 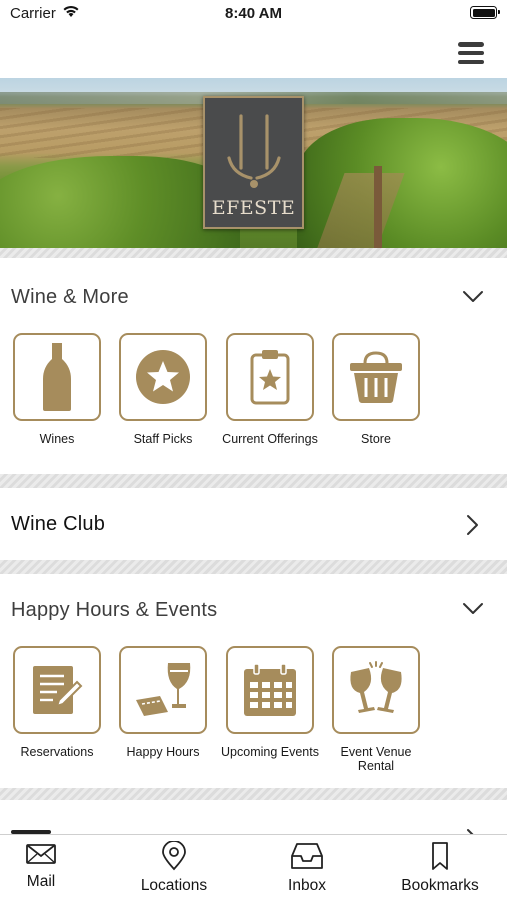 I want to click on status-bar: Carrier 8:40 AM, so click(x=253, y=15).